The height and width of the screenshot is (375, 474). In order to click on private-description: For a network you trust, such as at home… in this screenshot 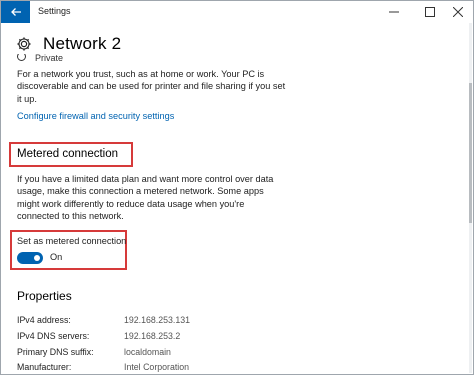, I will do `click(151, 86)`.